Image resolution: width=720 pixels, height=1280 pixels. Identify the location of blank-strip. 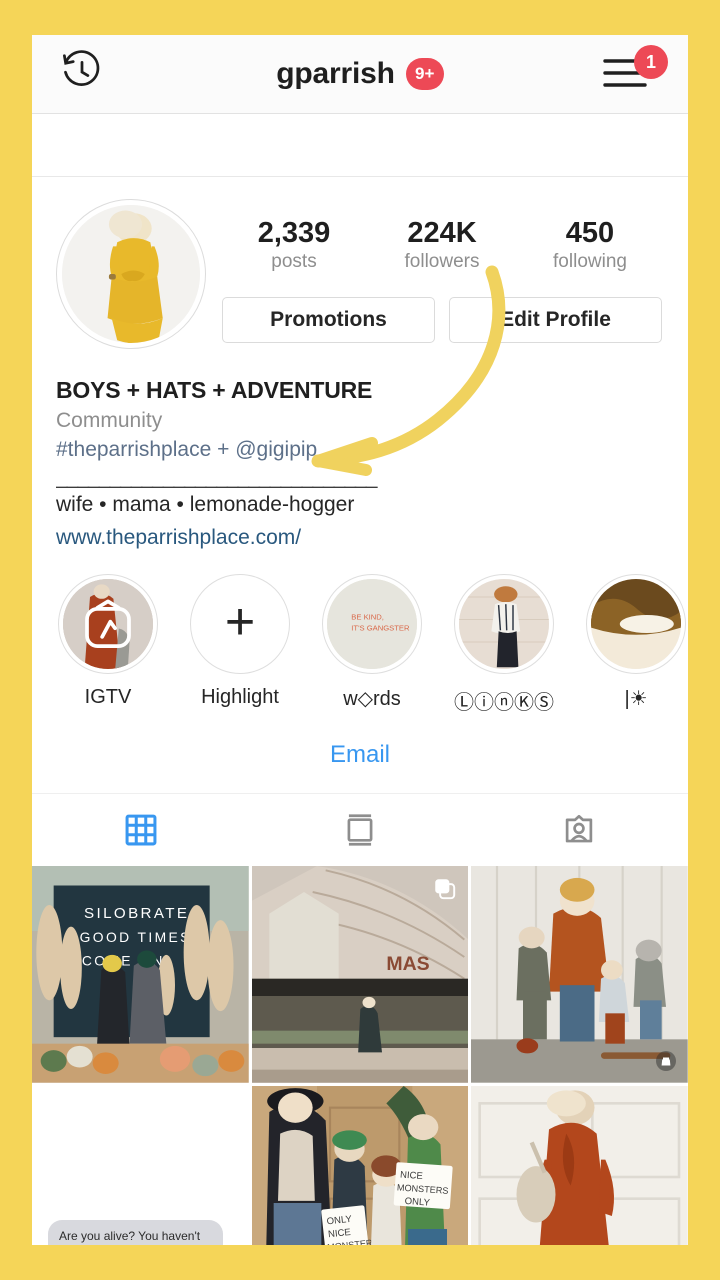
(360, 145).